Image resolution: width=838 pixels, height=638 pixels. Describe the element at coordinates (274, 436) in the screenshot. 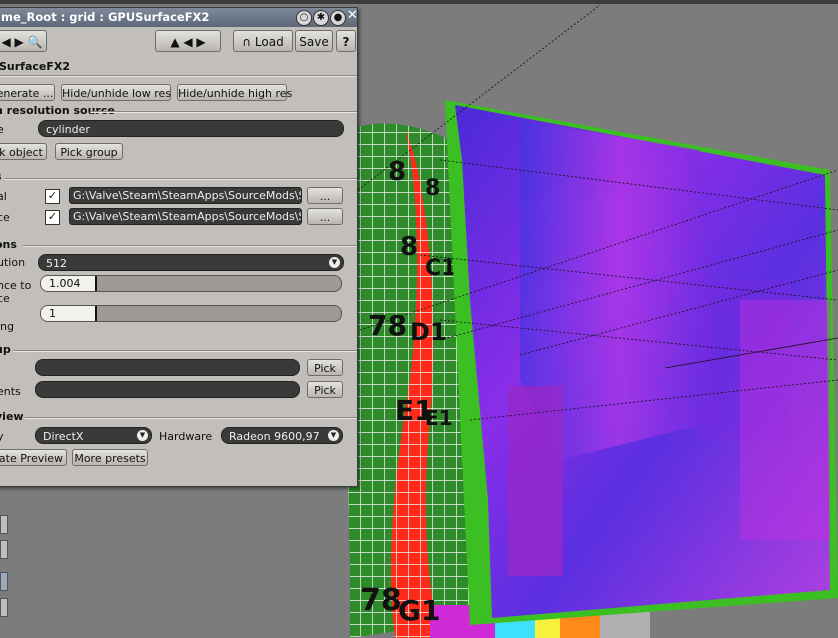

I see `hardware-value: Radeon 9600,97` at that location.